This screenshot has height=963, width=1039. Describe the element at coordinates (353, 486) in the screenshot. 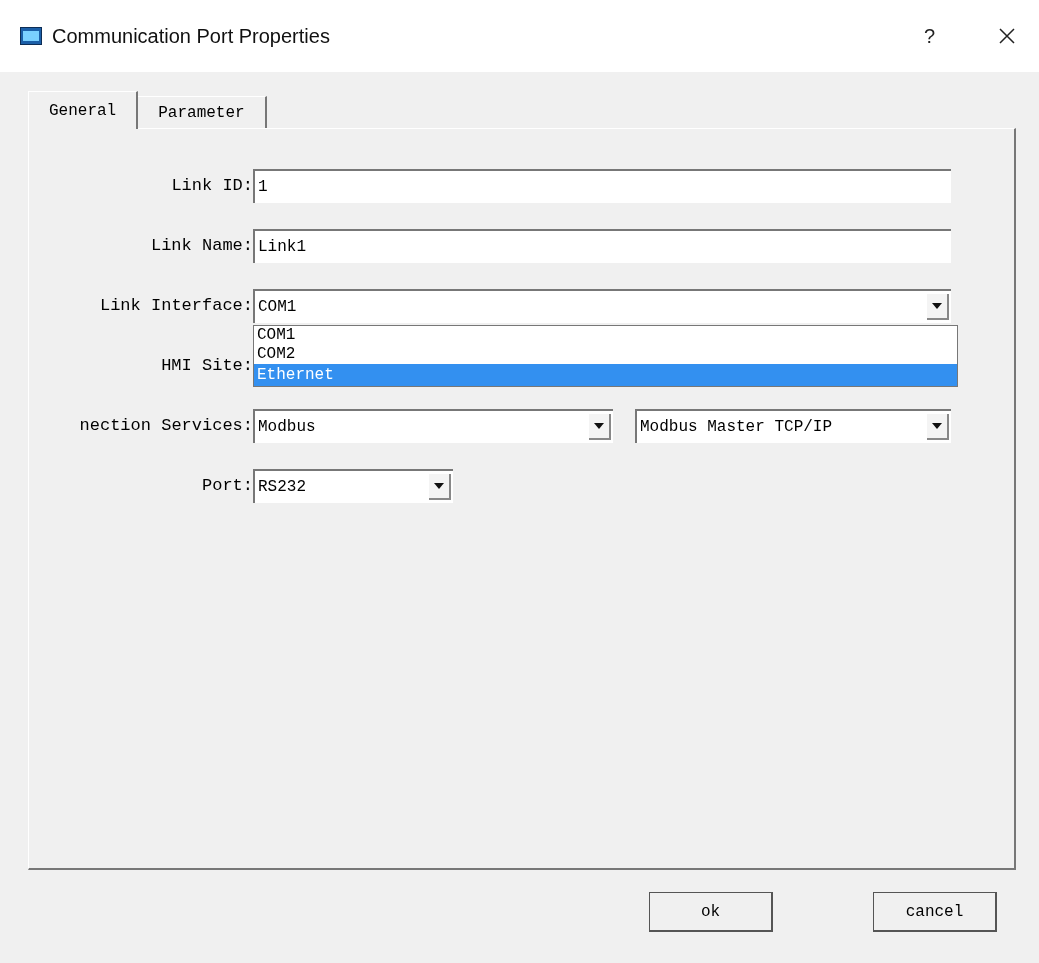

I see `dropdown-field: RS232` at that location.